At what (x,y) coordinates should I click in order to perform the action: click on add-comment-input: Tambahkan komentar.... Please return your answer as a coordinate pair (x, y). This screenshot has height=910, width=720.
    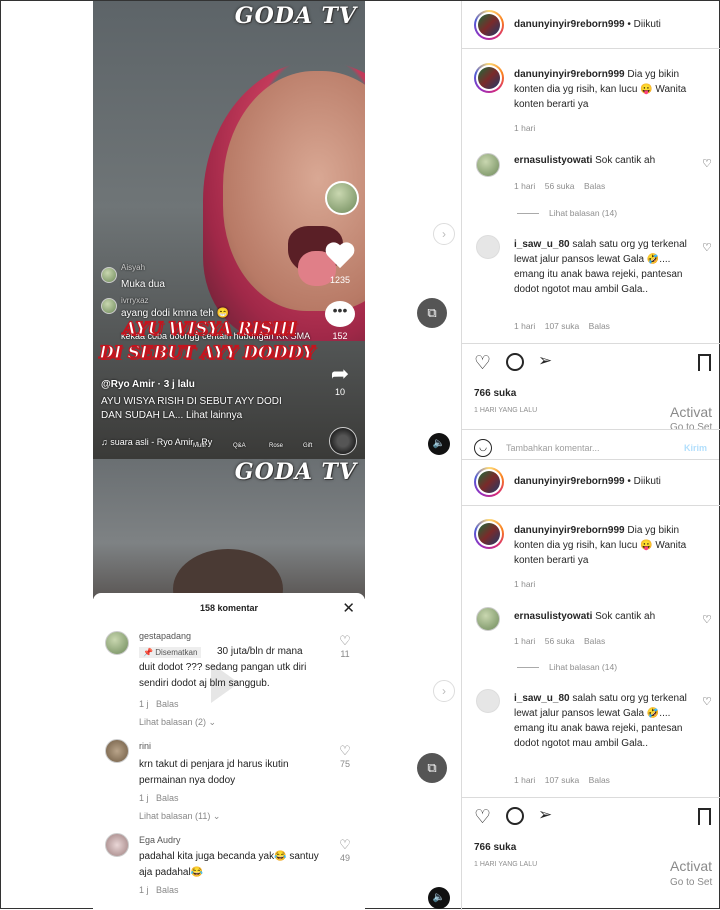
    Looking at the image, I should click on (553, 448).